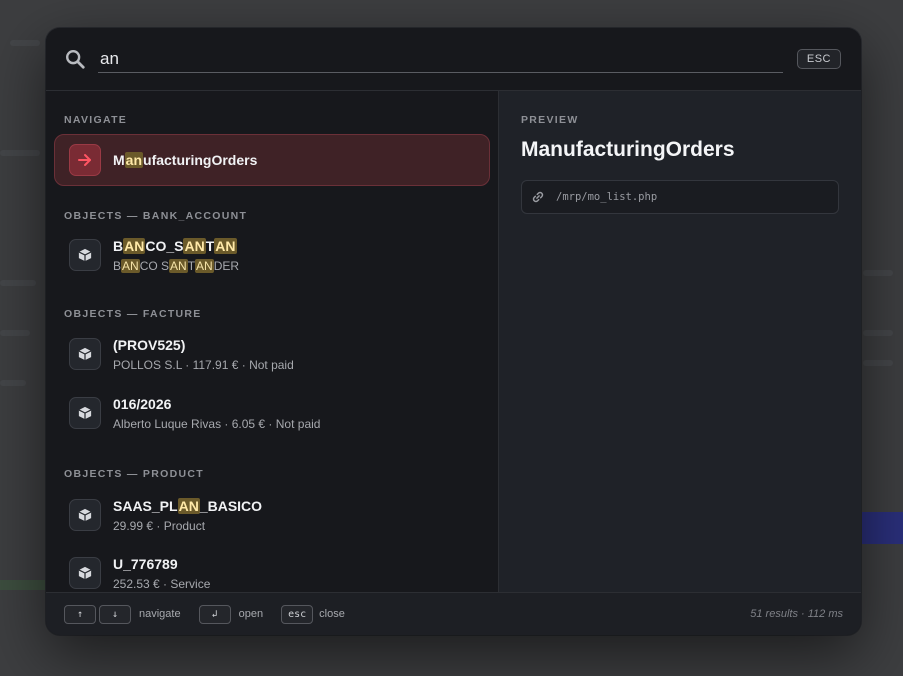 The width and height of the screenshot is (903, 676). I want to click on result-subtitle: POLLOS S.L · 117.91 € · Not paid, so click(203, 364).